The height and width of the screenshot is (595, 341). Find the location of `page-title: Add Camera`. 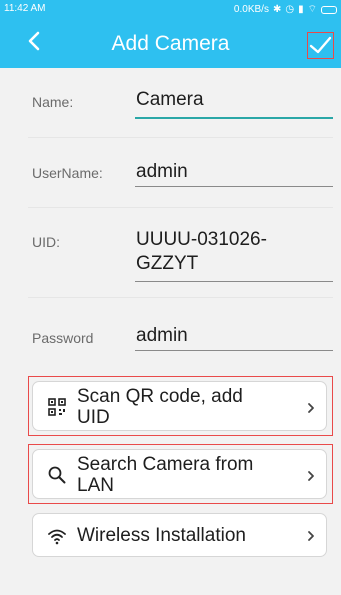

page-title: Add Camera is located at coordinates (170, 43).